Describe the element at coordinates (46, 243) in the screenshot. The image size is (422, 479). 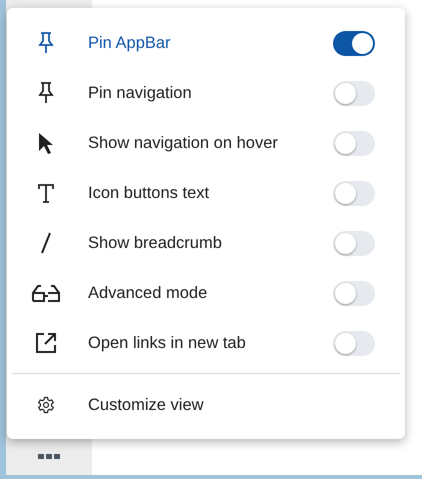
I see `slash-icon` at that location.